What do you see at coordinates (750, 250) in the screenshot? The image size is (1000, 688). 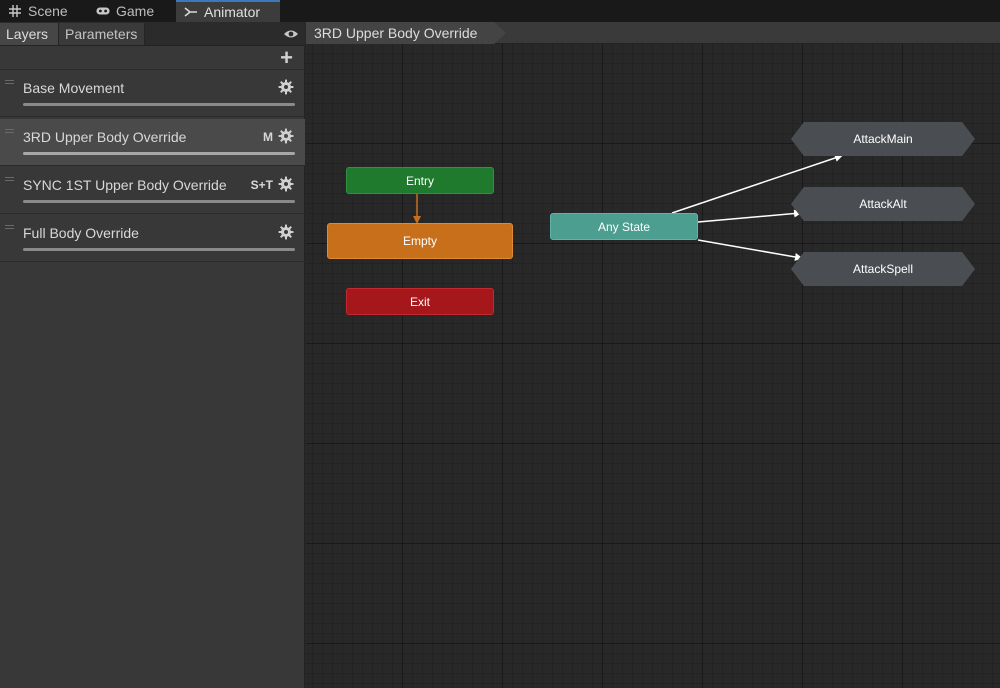 I see `transition-attackspell` at bounding box center [750, 250].